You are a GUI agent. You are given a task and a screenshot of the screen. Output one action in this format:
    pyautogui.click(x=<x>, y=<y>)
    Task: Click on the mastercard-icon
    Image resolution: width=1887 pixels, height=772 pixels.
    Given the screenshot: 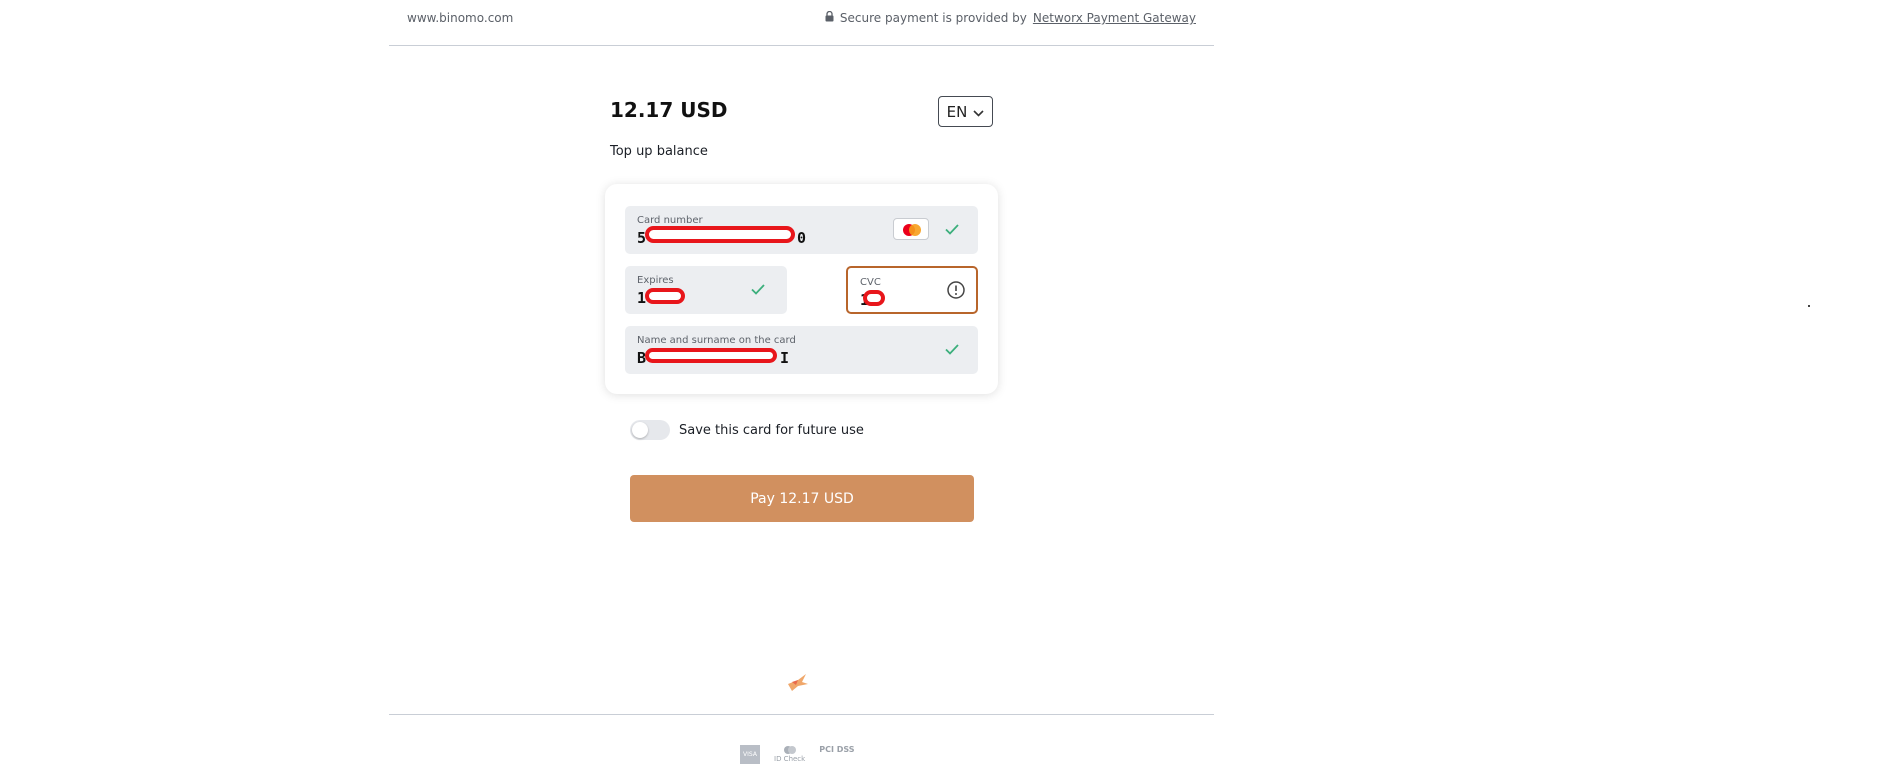 What is the action you would take?
    pyautogui.click(x=911, y=229)
    